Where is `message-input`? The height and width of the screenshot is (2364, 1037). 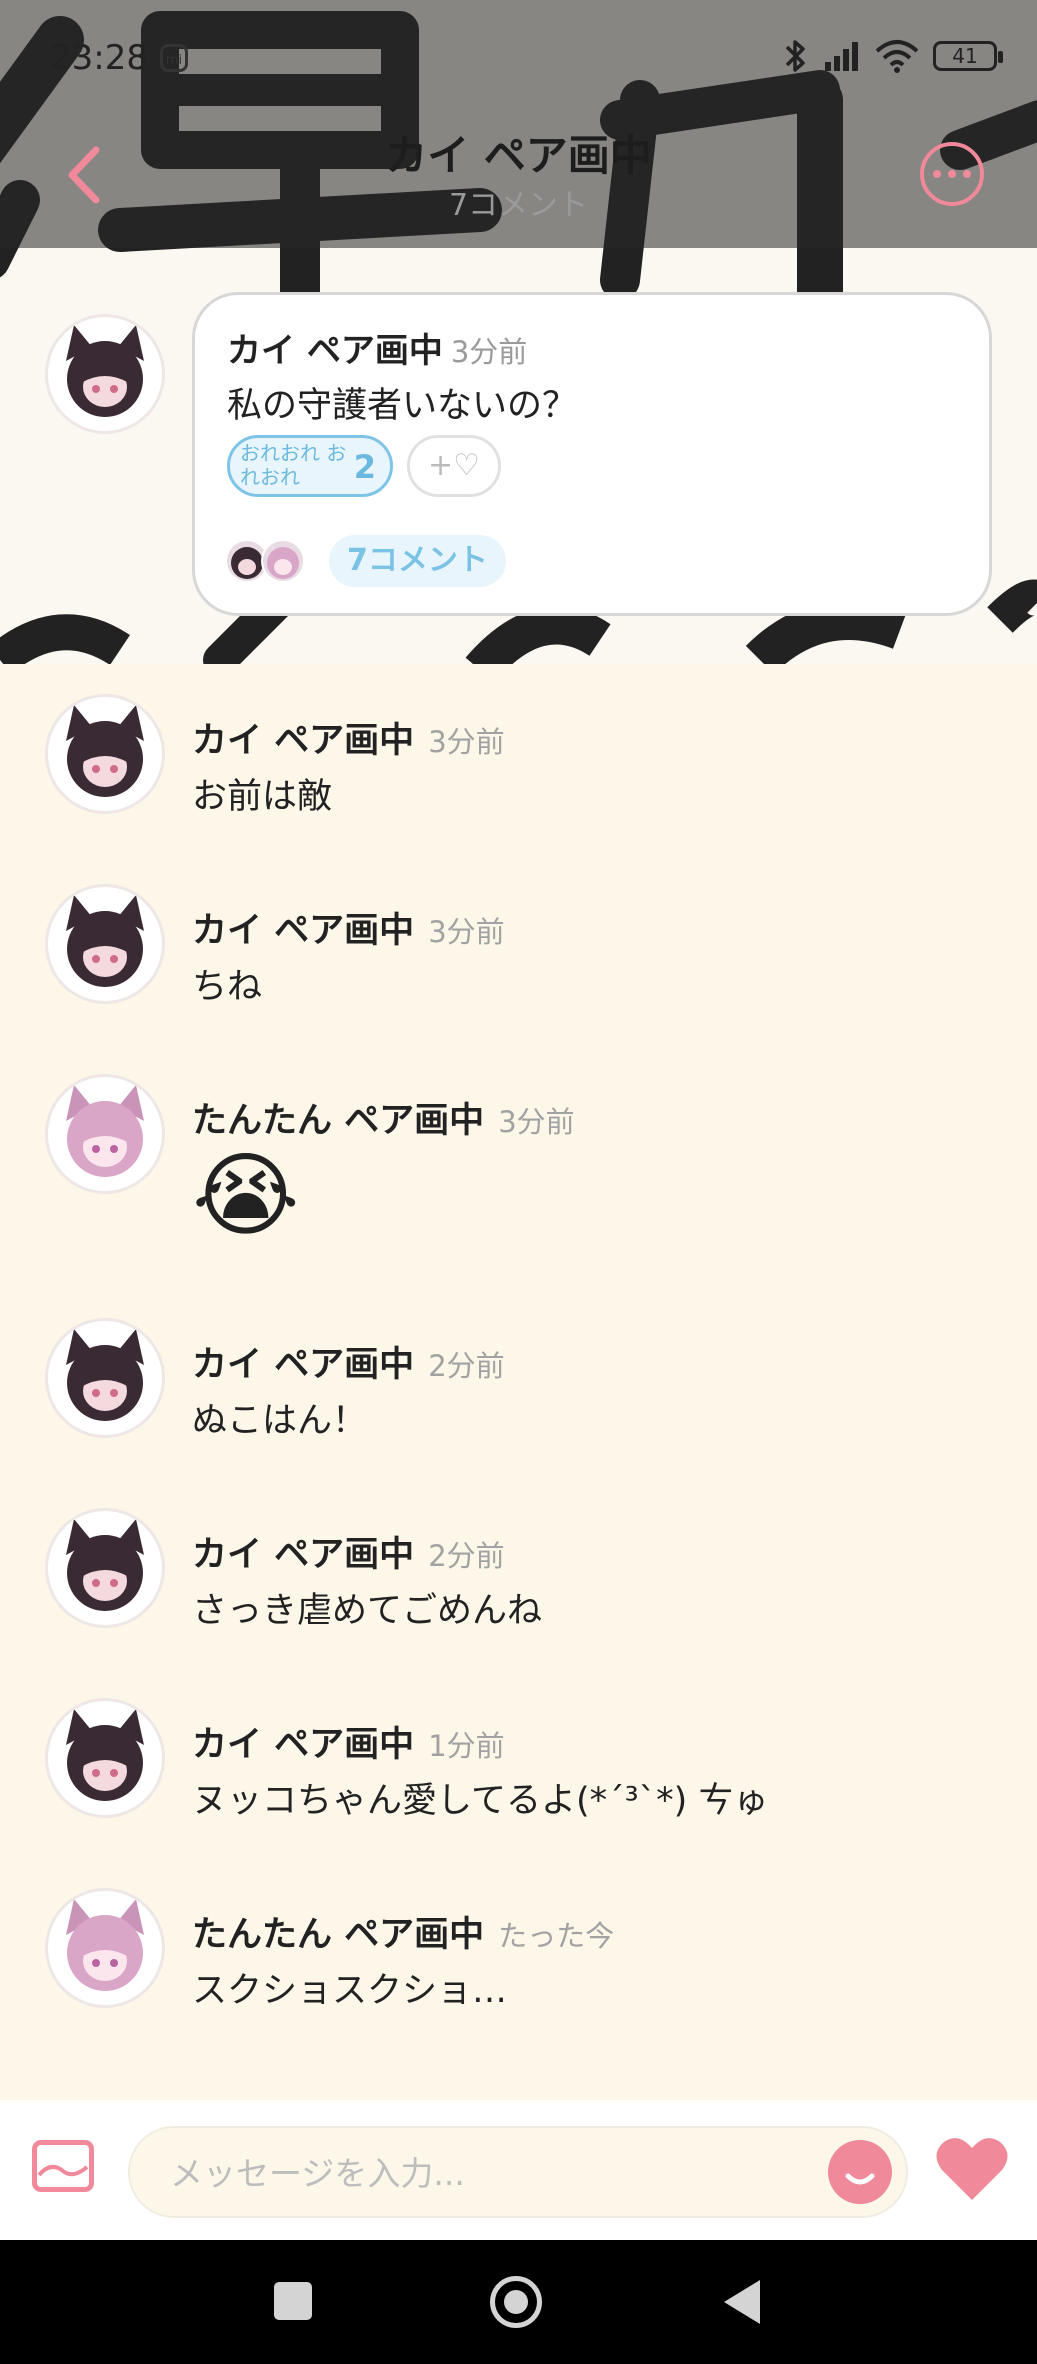 message-input is located at coordinates (490, 2173).